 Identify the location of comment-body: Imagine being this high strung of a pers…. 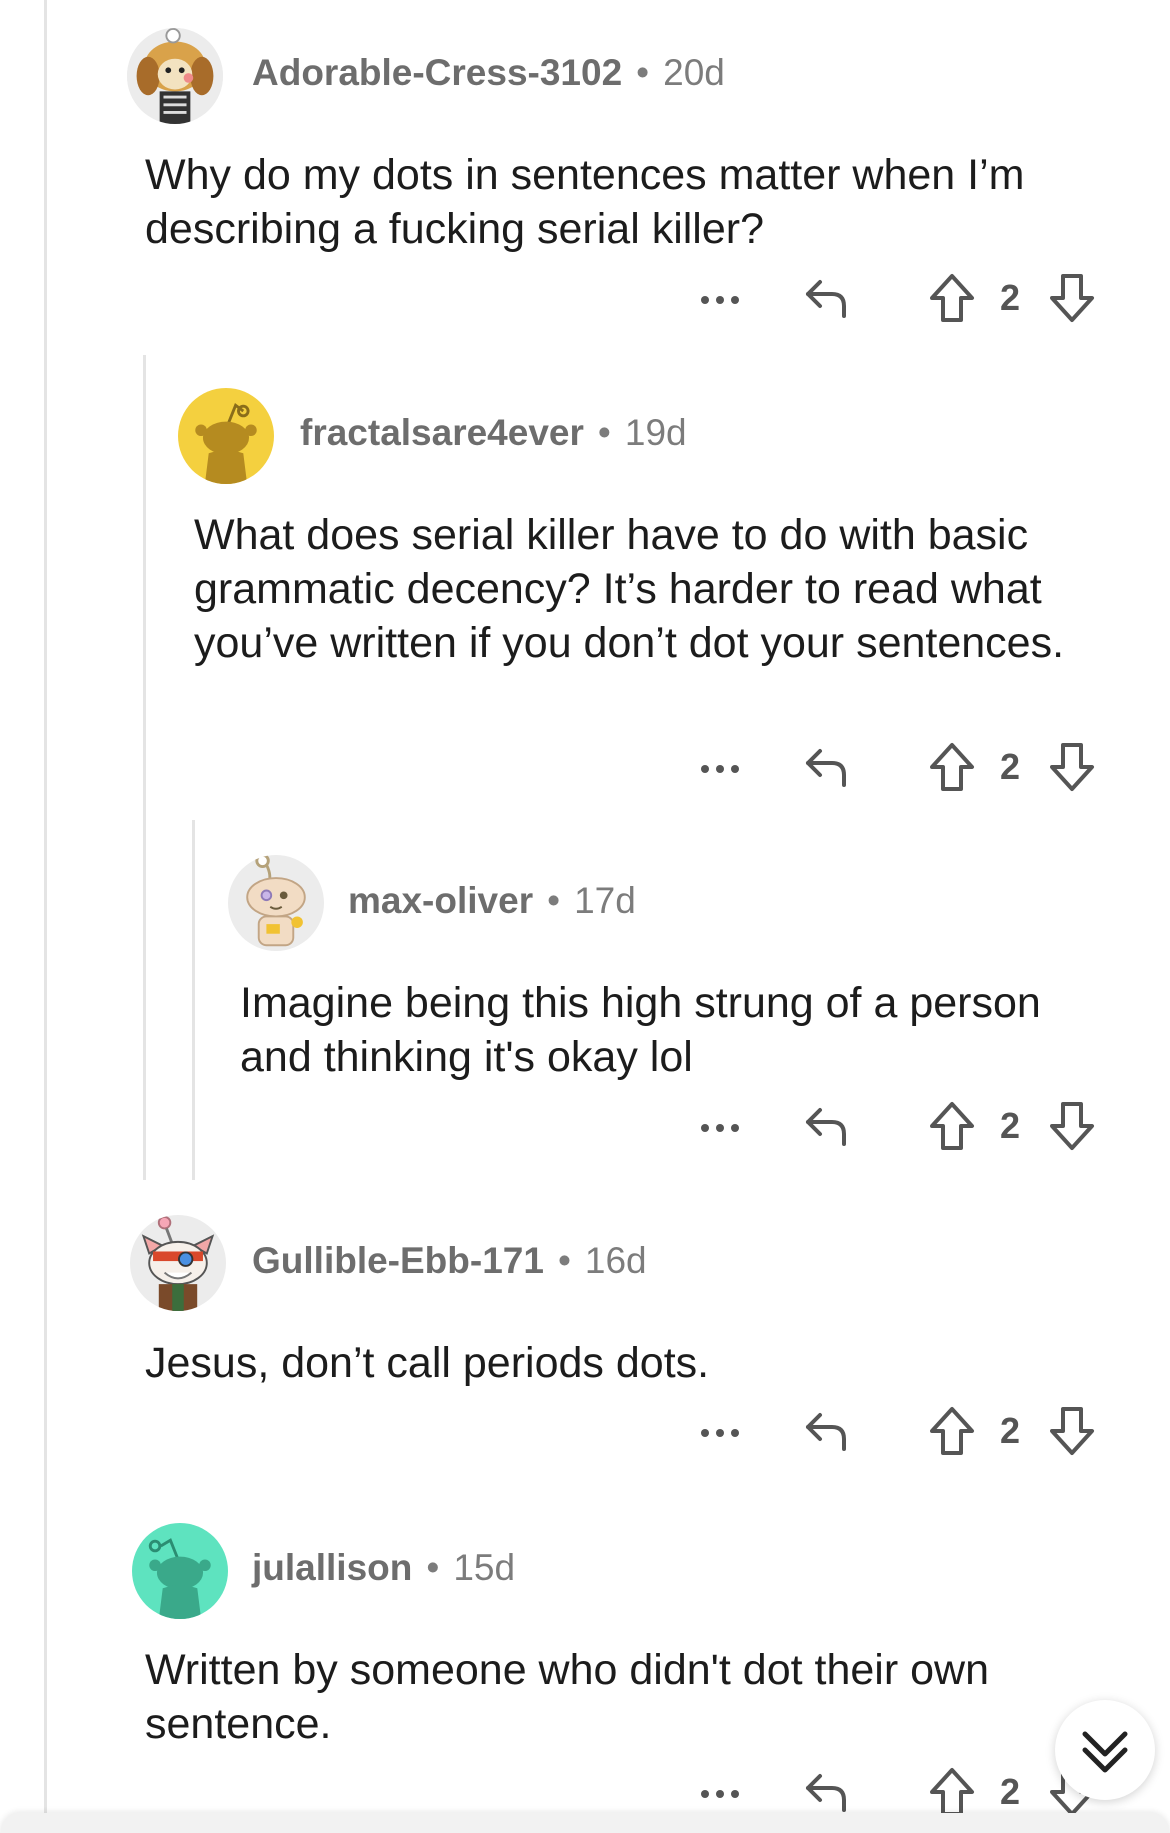
(640, 1030).